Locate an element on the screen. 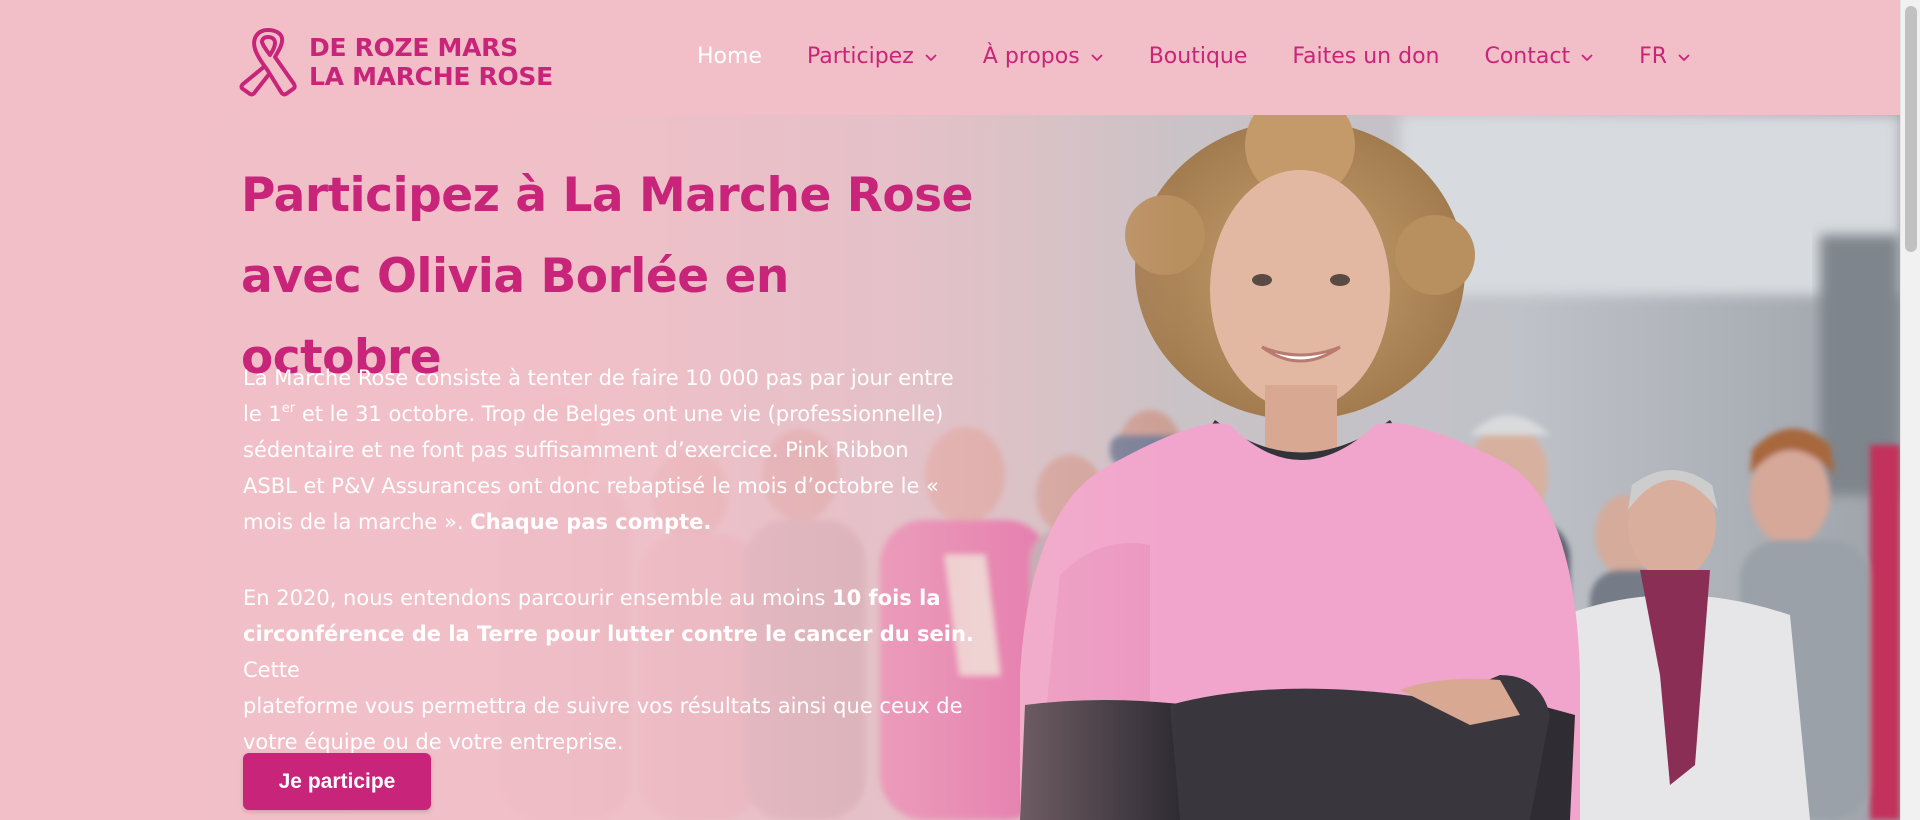 The width and height of the screenshot is (1920, 820). logo-line-1: DE ROZE MARS is located at coordinates (413, 47).